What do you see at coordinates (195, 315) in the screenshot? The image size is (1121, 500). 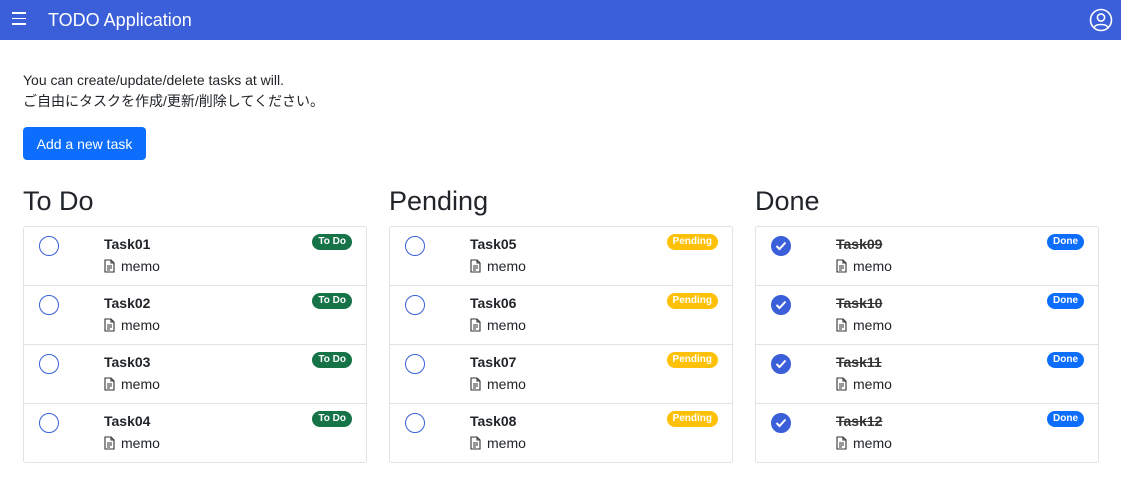 I see `task-item: Task02 To Do memo` at bounding box center [195, 315].